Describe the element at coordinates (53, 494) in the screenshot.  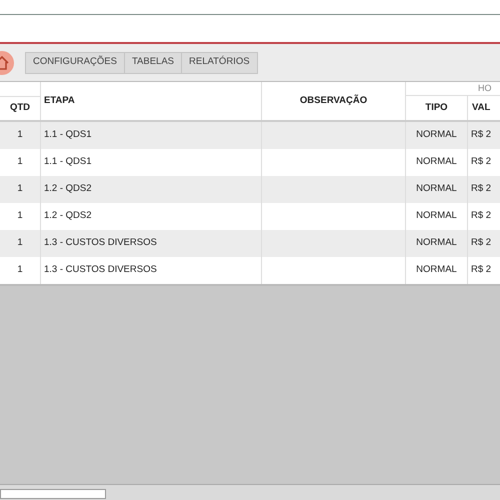
I see `scrollbar-thumb` at that location.